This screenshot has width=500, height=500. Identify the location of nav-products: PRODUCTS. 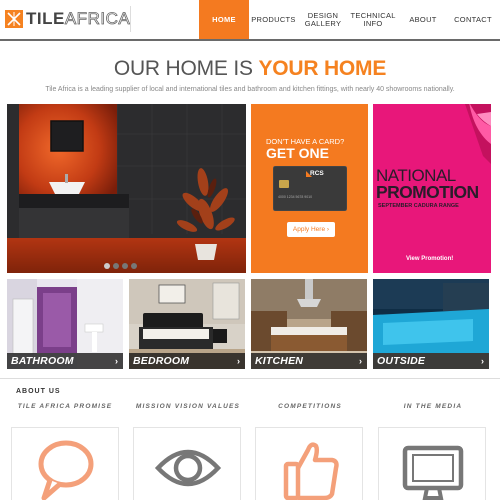
(273, 20).